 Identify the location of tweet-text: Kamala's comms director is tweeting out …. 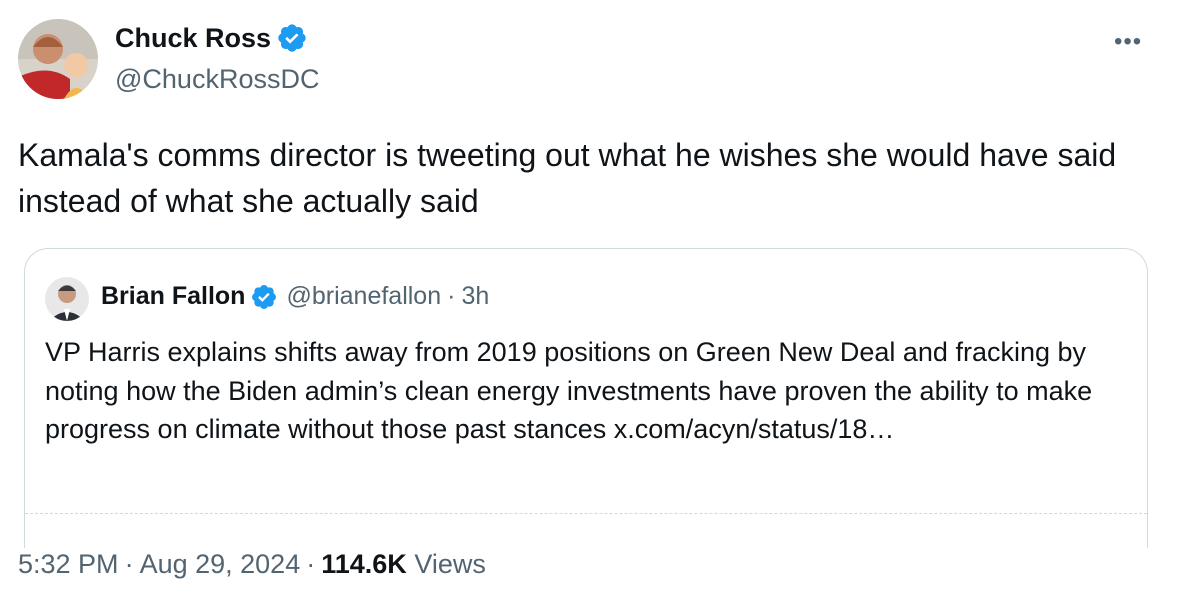
(567, 178).